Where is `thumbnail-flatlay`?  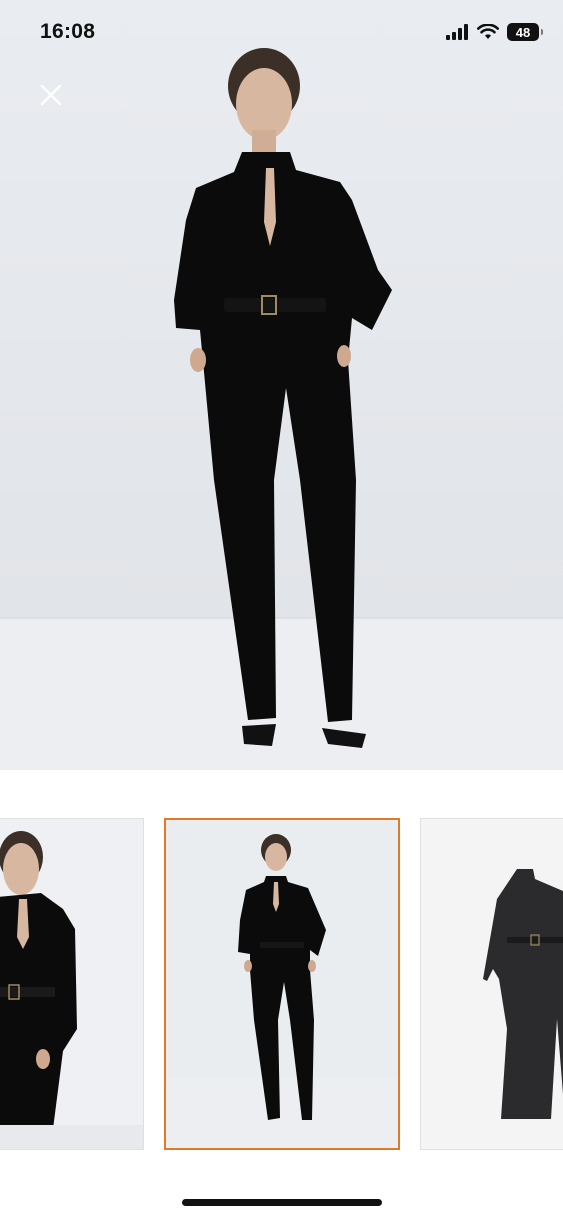
thumbnail-flatlay is located at coordinates (491, 984).